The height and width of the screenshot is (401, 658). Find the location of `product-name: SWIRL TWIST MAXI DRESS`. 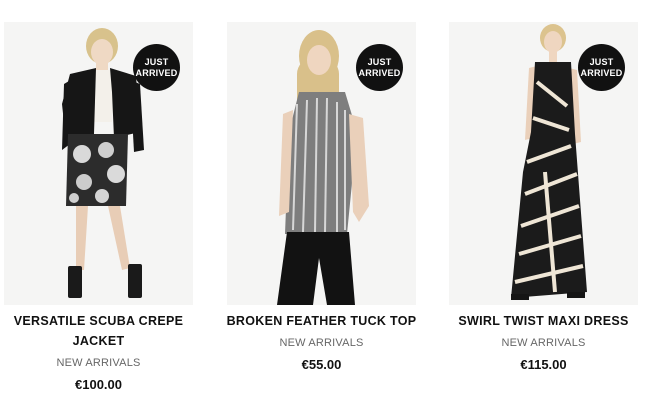

product-name: SWIRL TWIST MAXI DRESS is located at coordinates (543, 321).